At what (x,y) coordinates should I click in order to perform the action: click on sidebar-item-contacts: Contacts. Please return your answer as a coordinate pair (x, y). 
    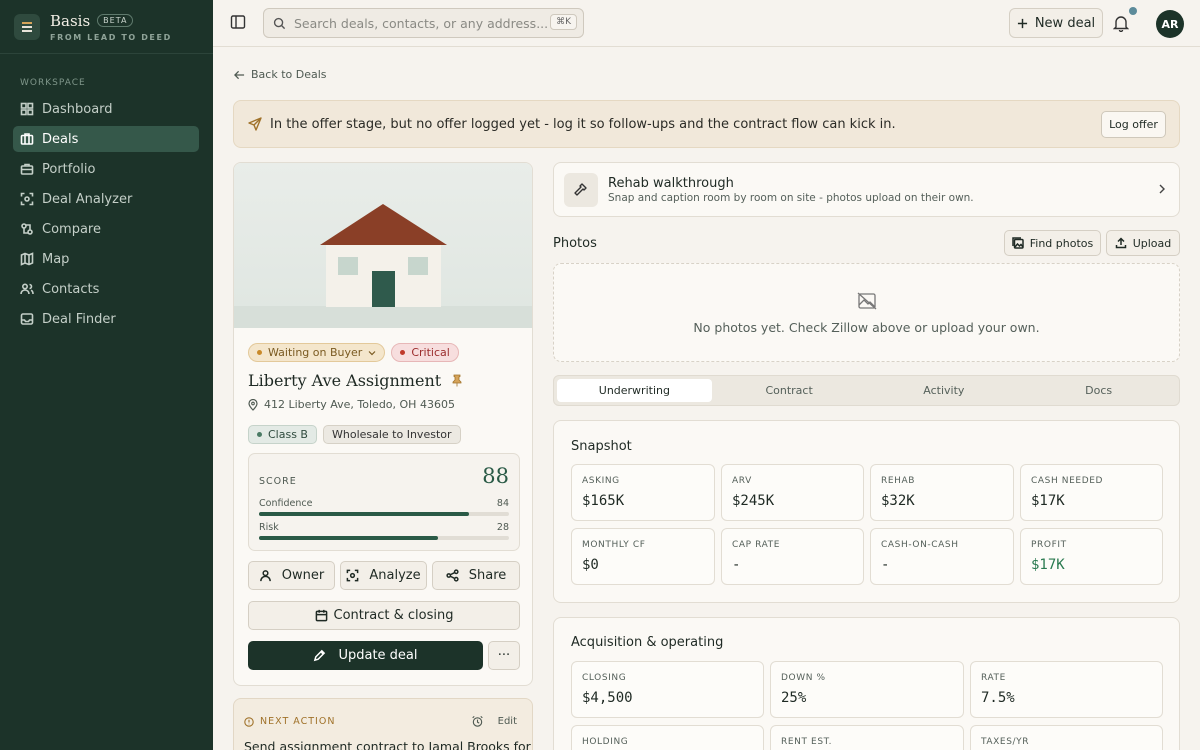
    Looking at the image, I should click on (106, 289).